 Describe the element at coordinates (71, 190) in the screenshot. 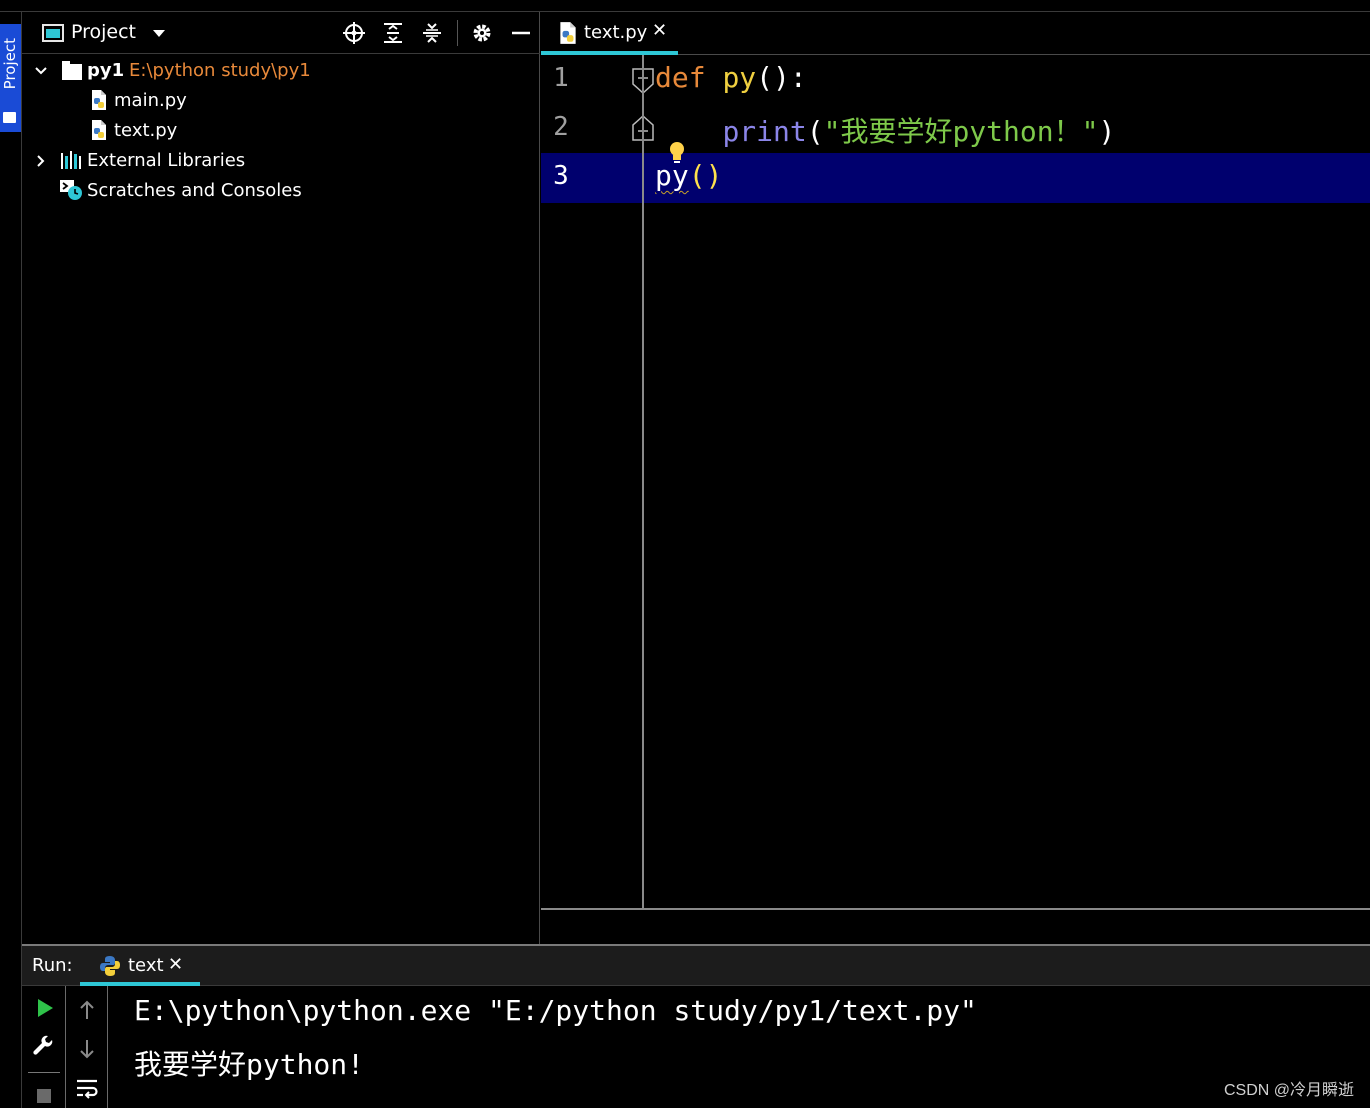

I see `scratches-icon` at that location.